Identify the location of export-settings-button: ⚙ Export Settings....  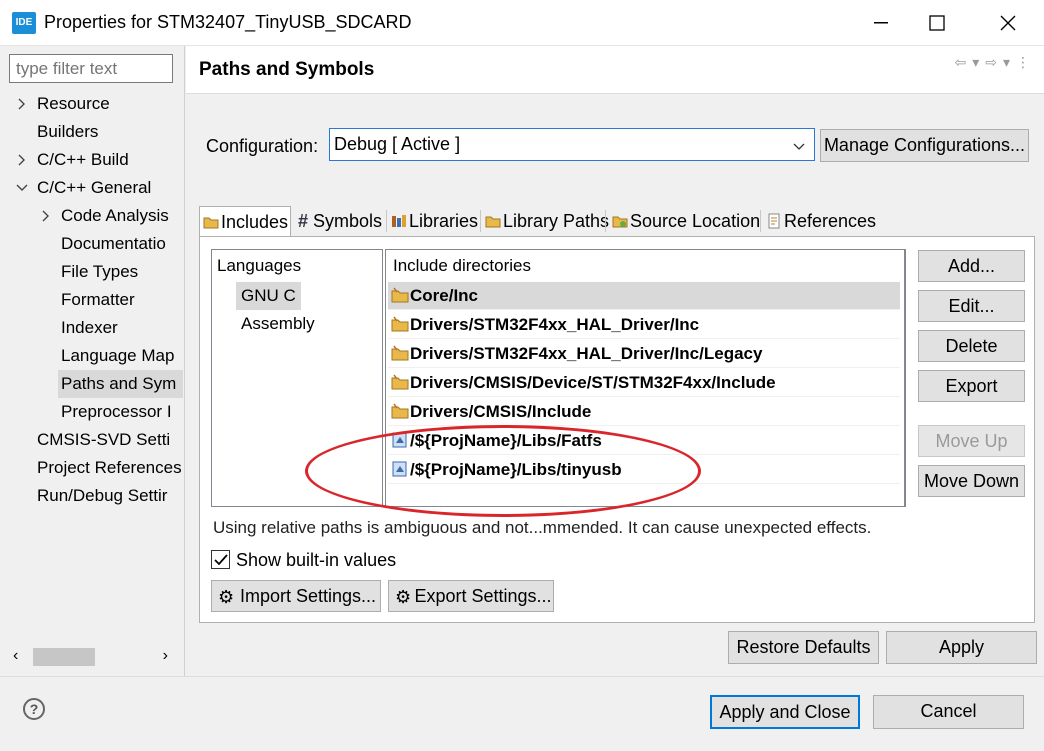
(471, 596).